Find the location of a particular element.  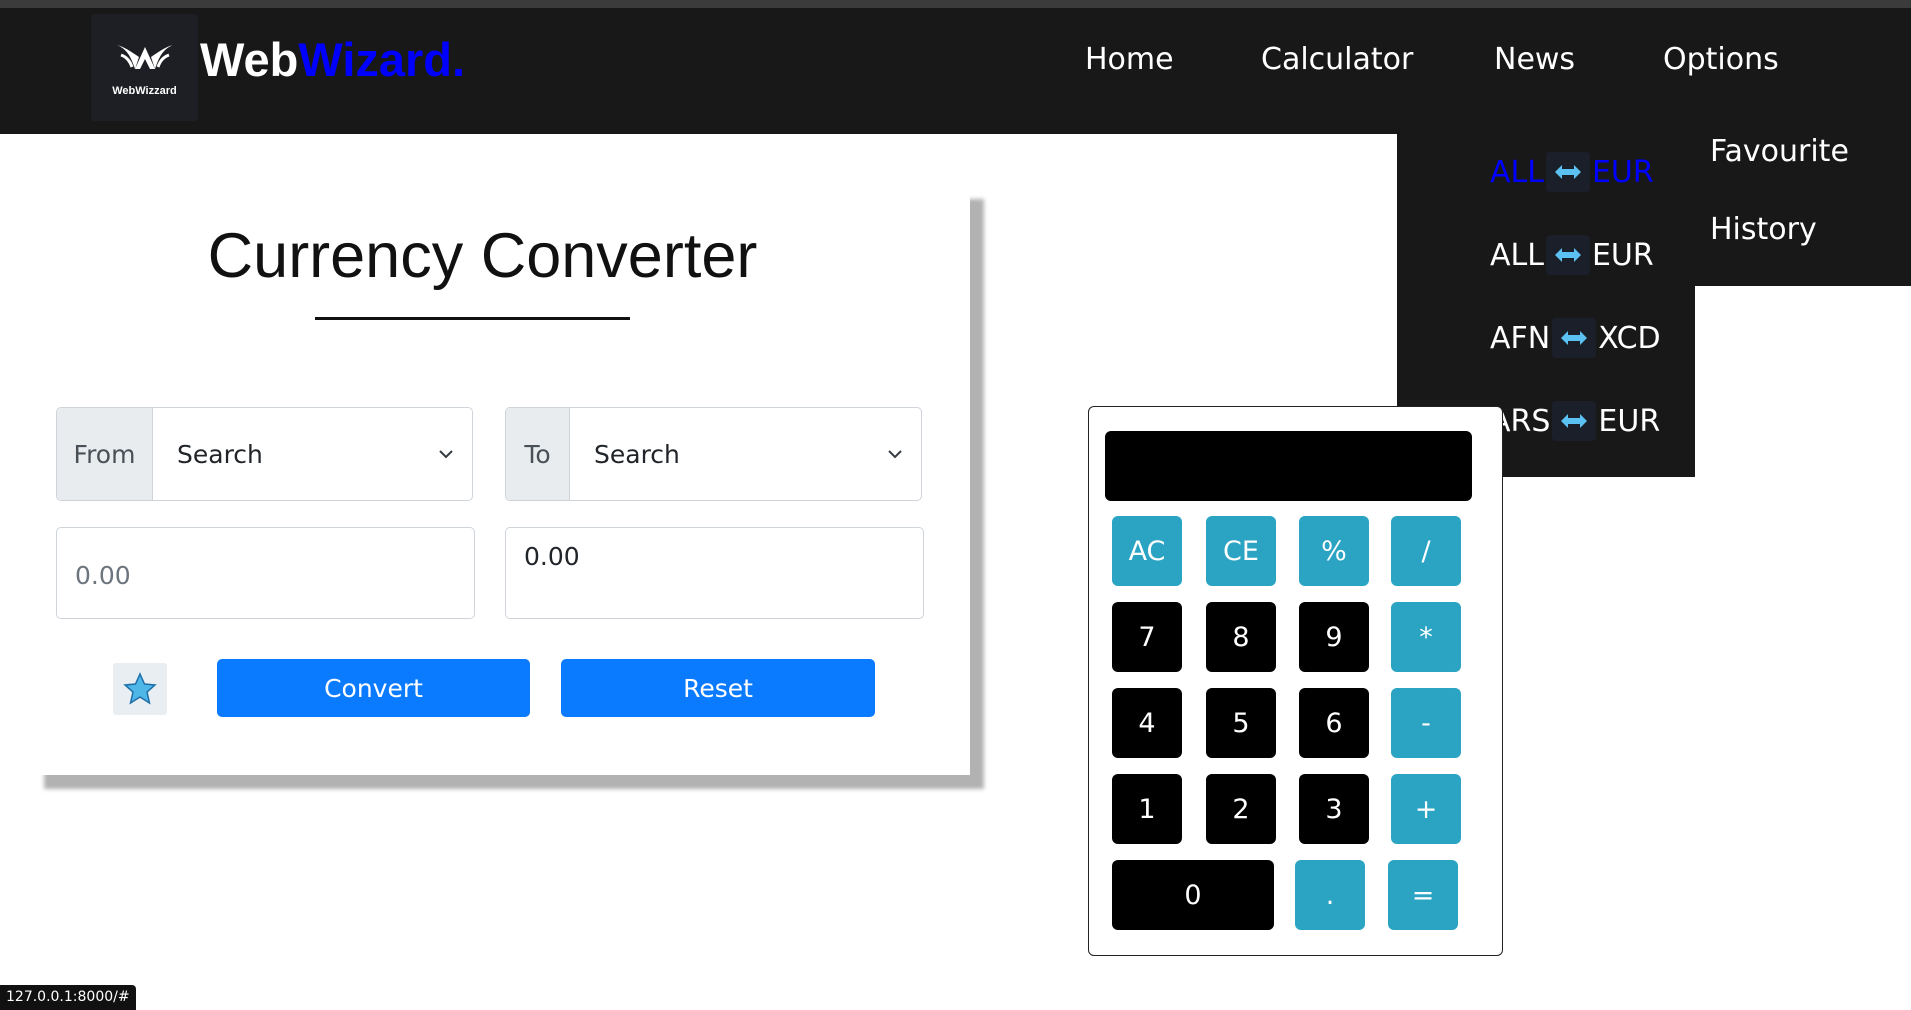

options-item-favourite: Favourite is located at coordinates (1779, 151).